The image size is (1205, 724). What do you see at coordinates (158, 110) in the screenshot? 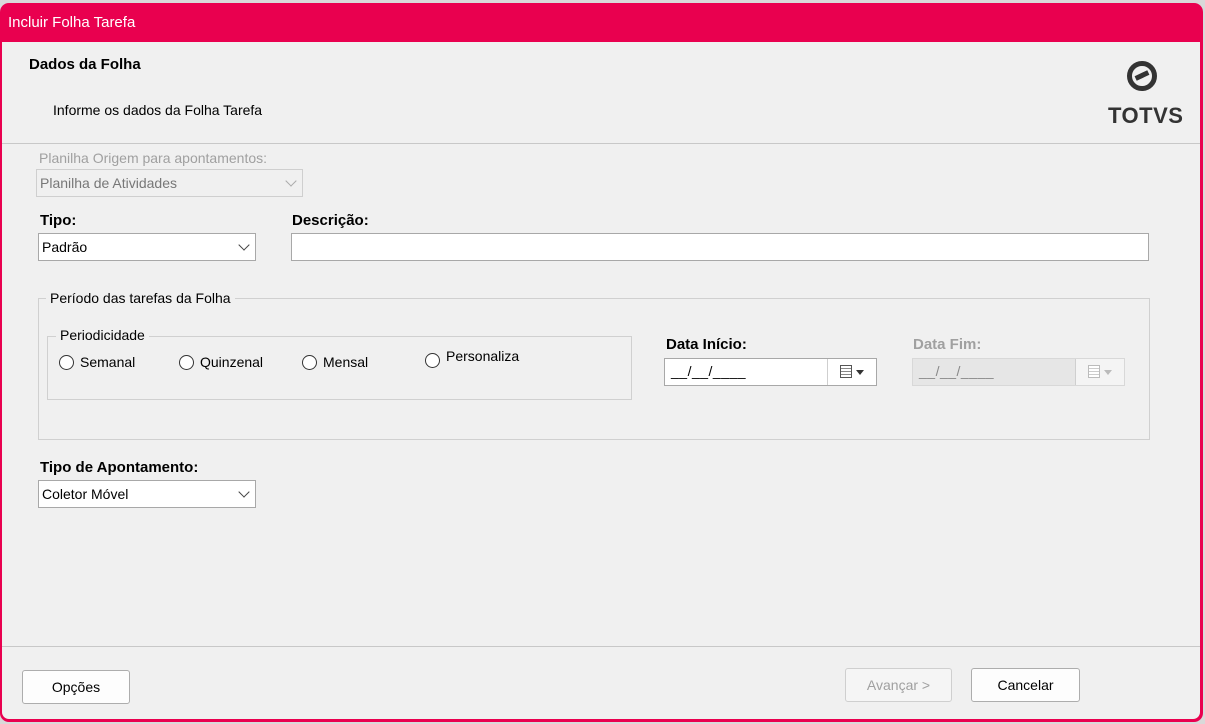
I see `header-subtitle: Informe os dados da Folha Tarefa` at bounding box center [158, 110].